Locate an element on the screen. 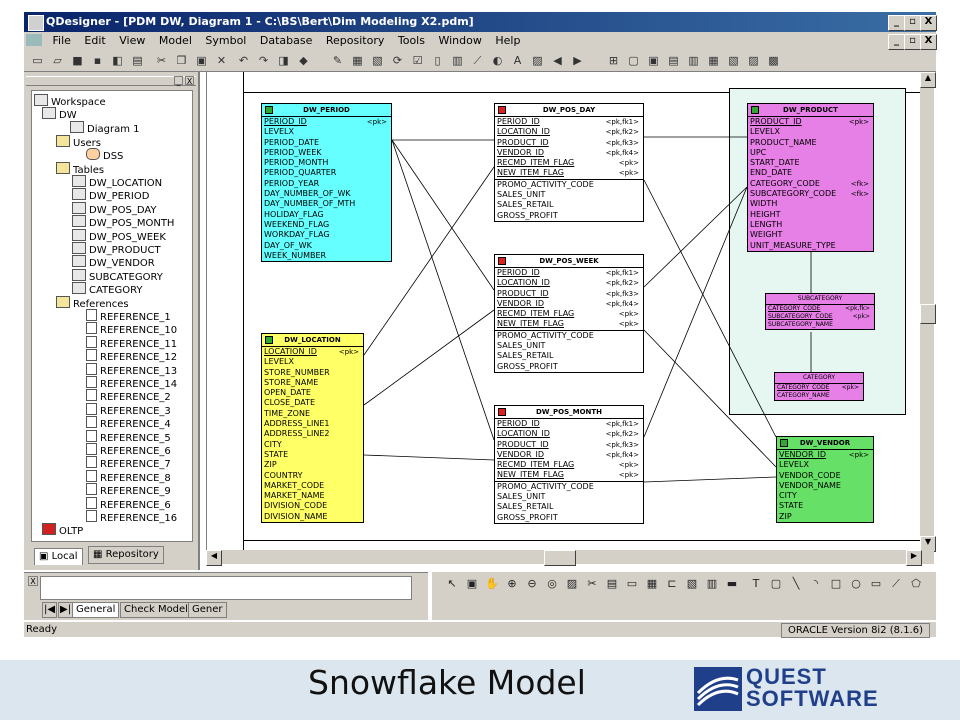  tree-table: DW_VENDOR is located at coordinates (113, 262).